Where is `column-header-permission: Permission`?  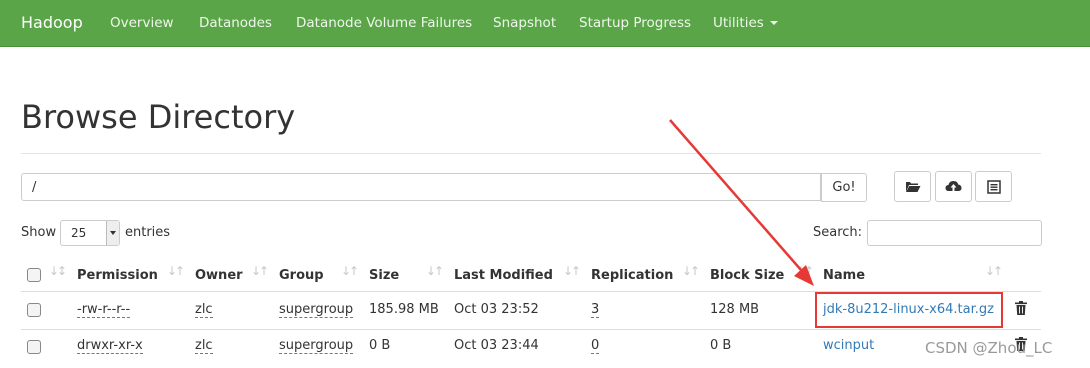 column-header-permission: Permission is located at coordinates (117, 275).